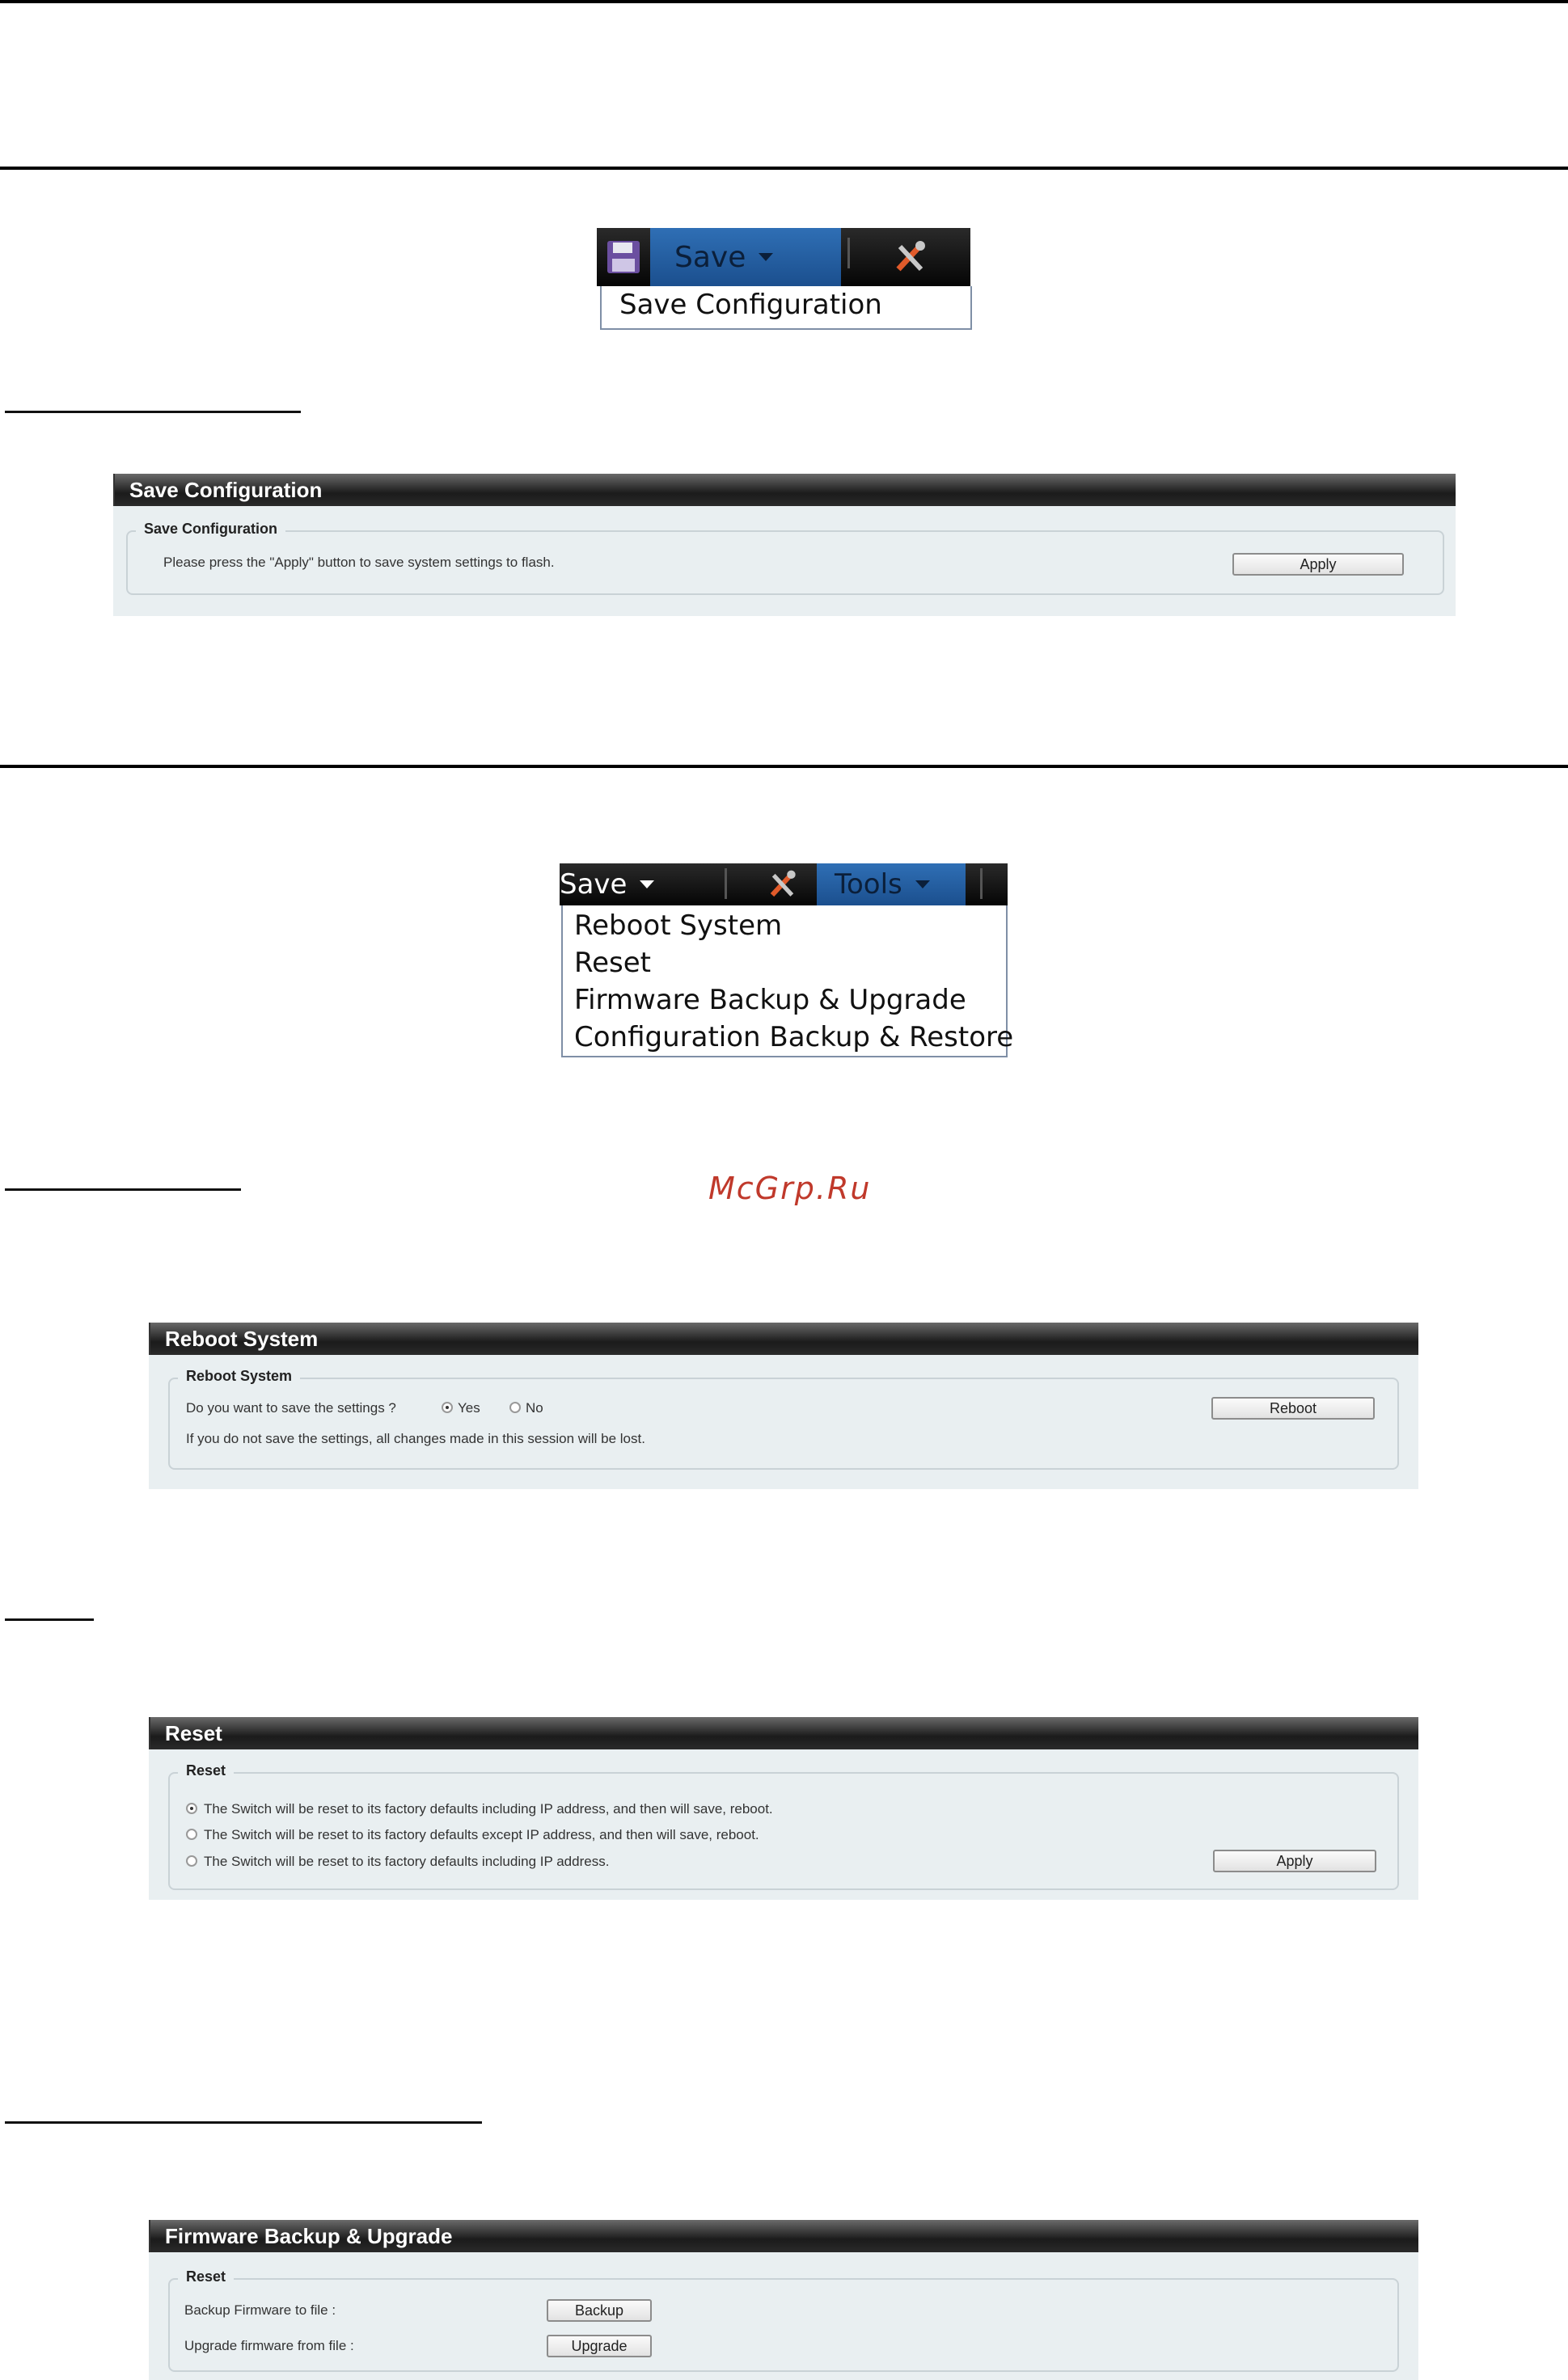 Image resolution: width=1568 pixels, height=2380 pixels. What do you see at coordinates (788, 1038) in the screenshot?
I see `menu-item-config-backup-restore: Configuration Backup & Restore` at bounding box center [788, 1038].